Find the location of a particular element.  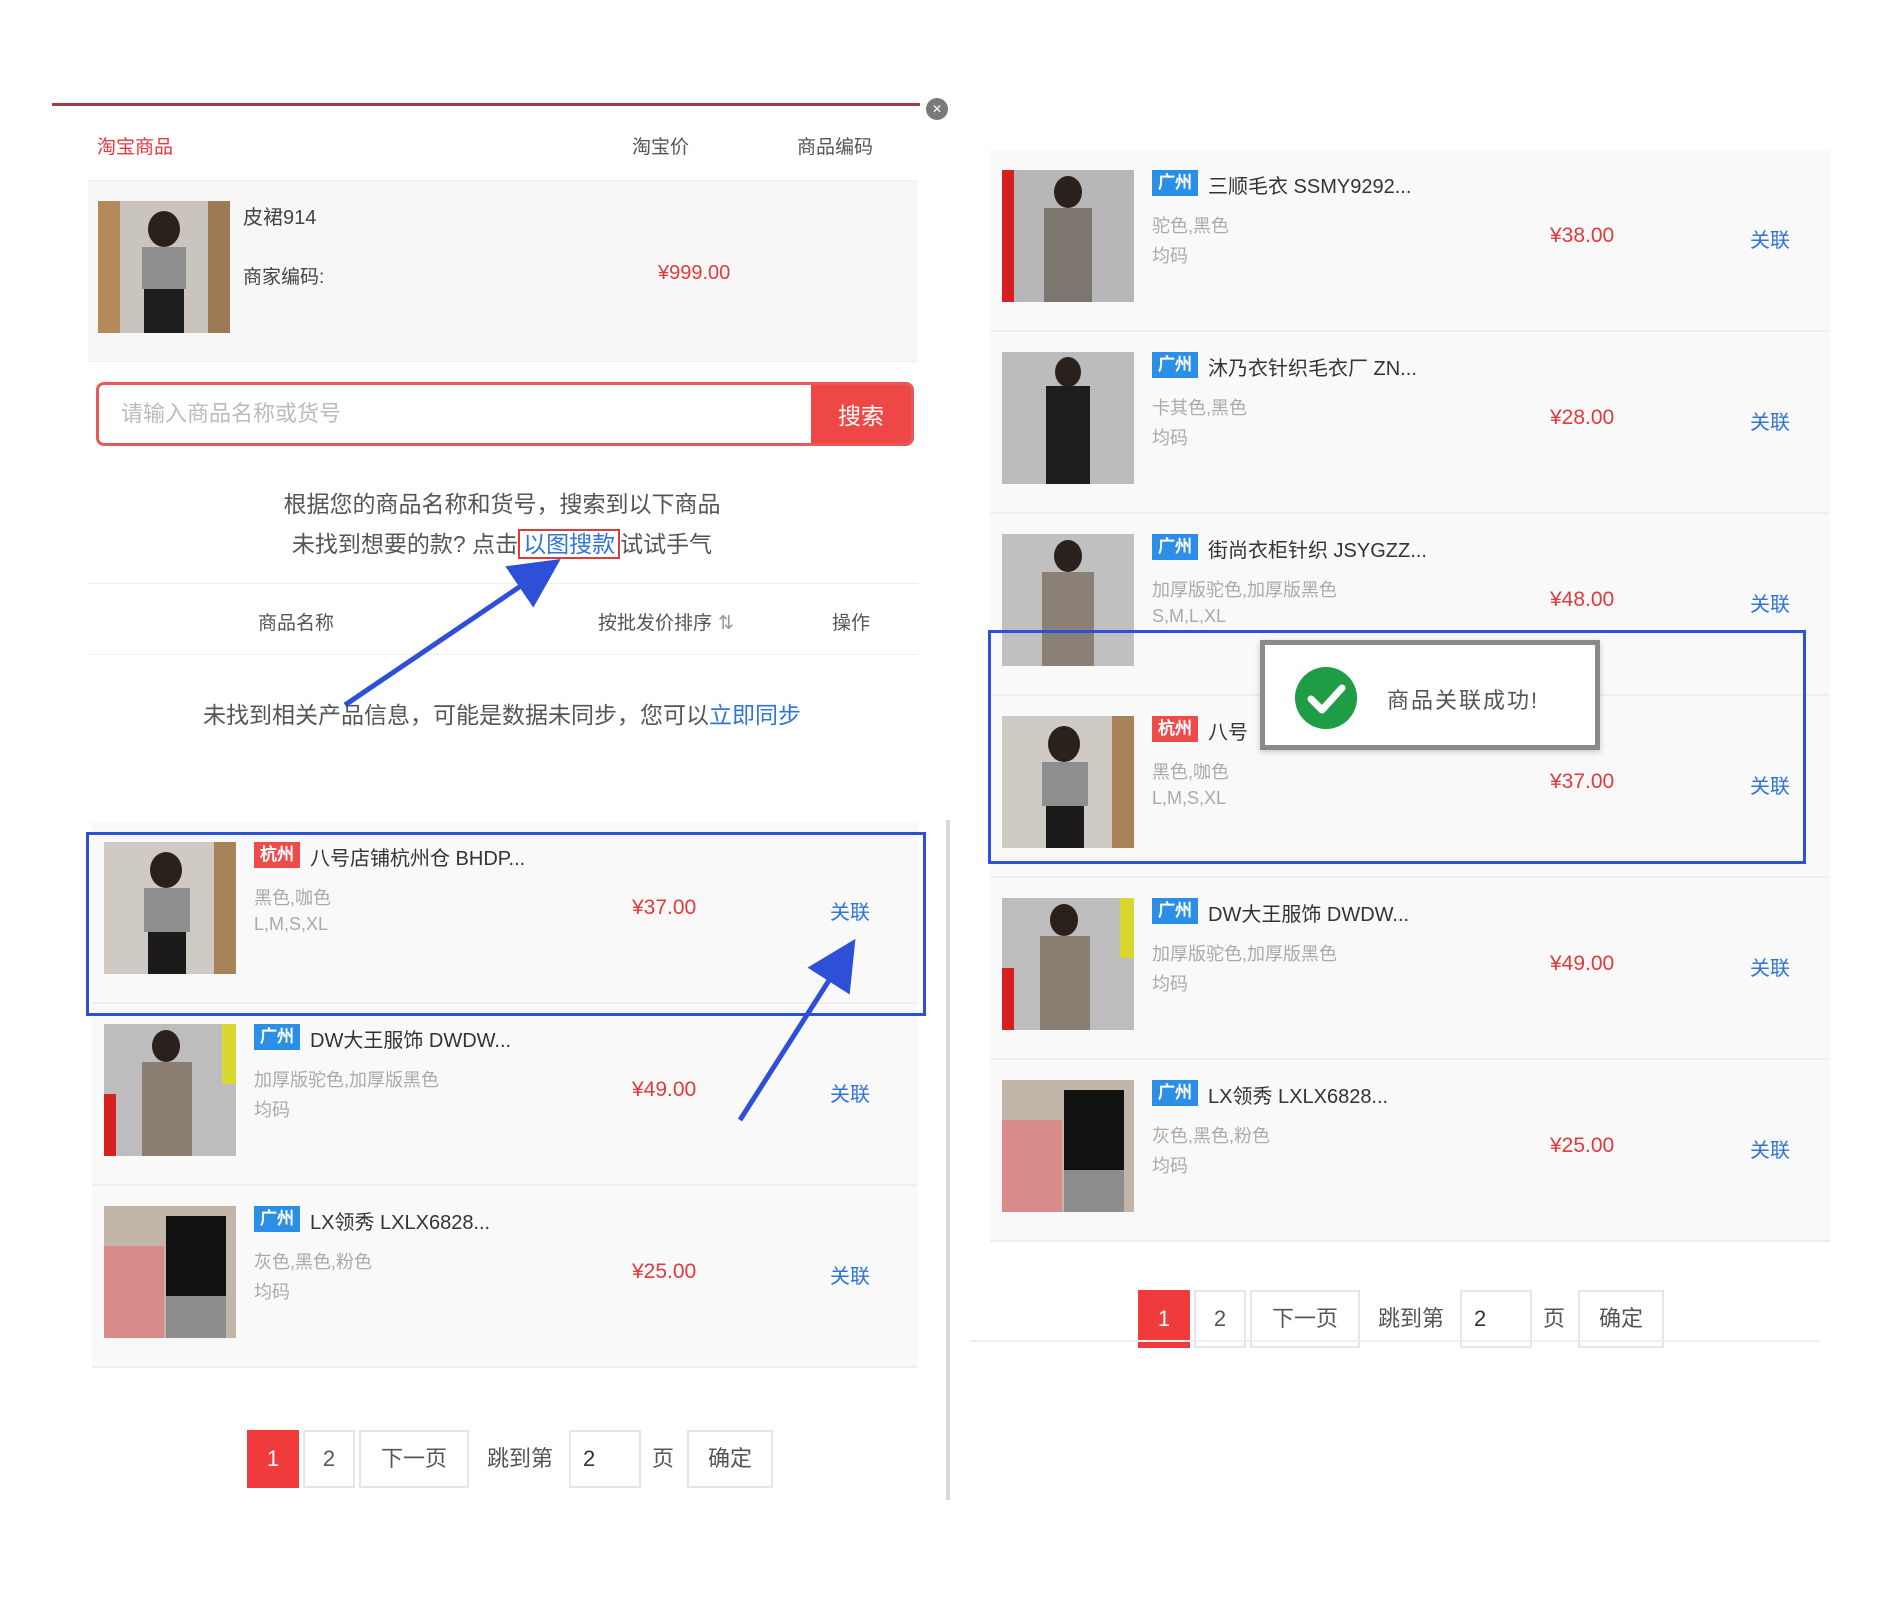

confirm-button: 确定 is located at coordinates (730, 1459).